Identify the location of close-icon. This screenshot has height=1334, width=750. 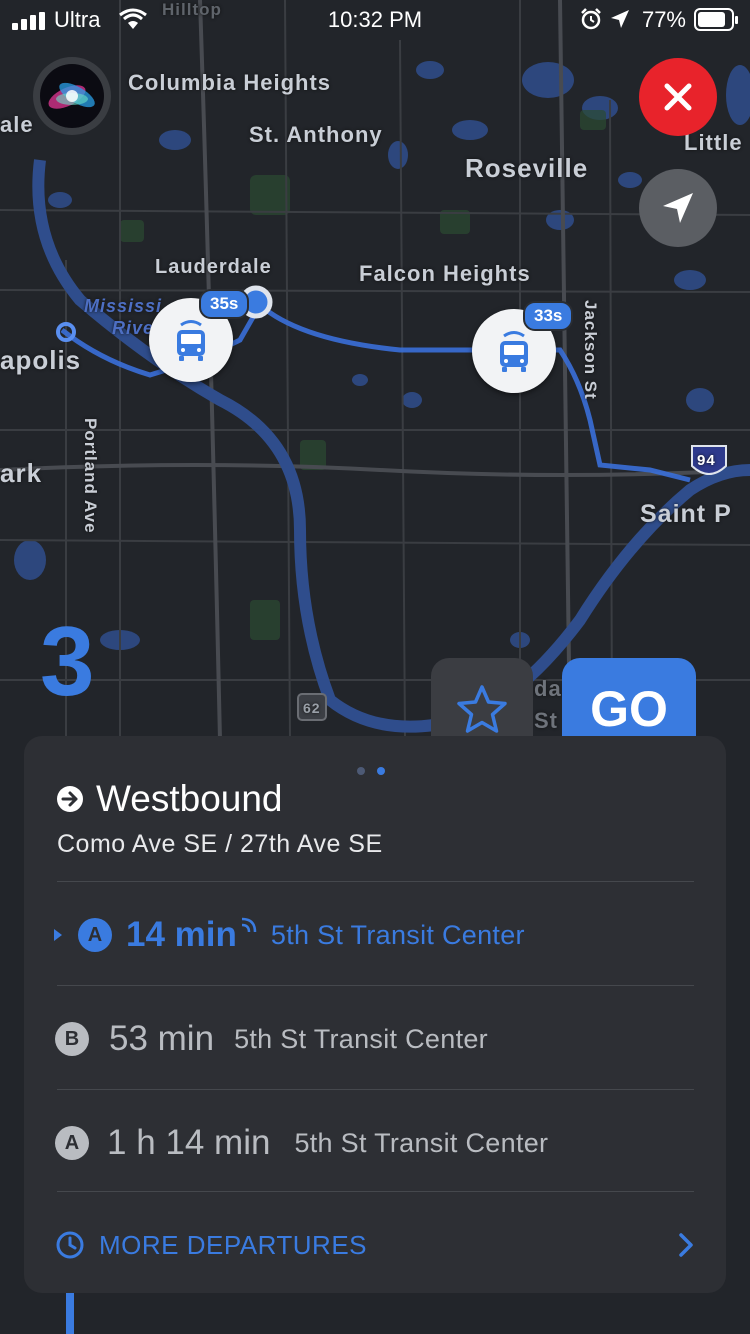
(678, 97).